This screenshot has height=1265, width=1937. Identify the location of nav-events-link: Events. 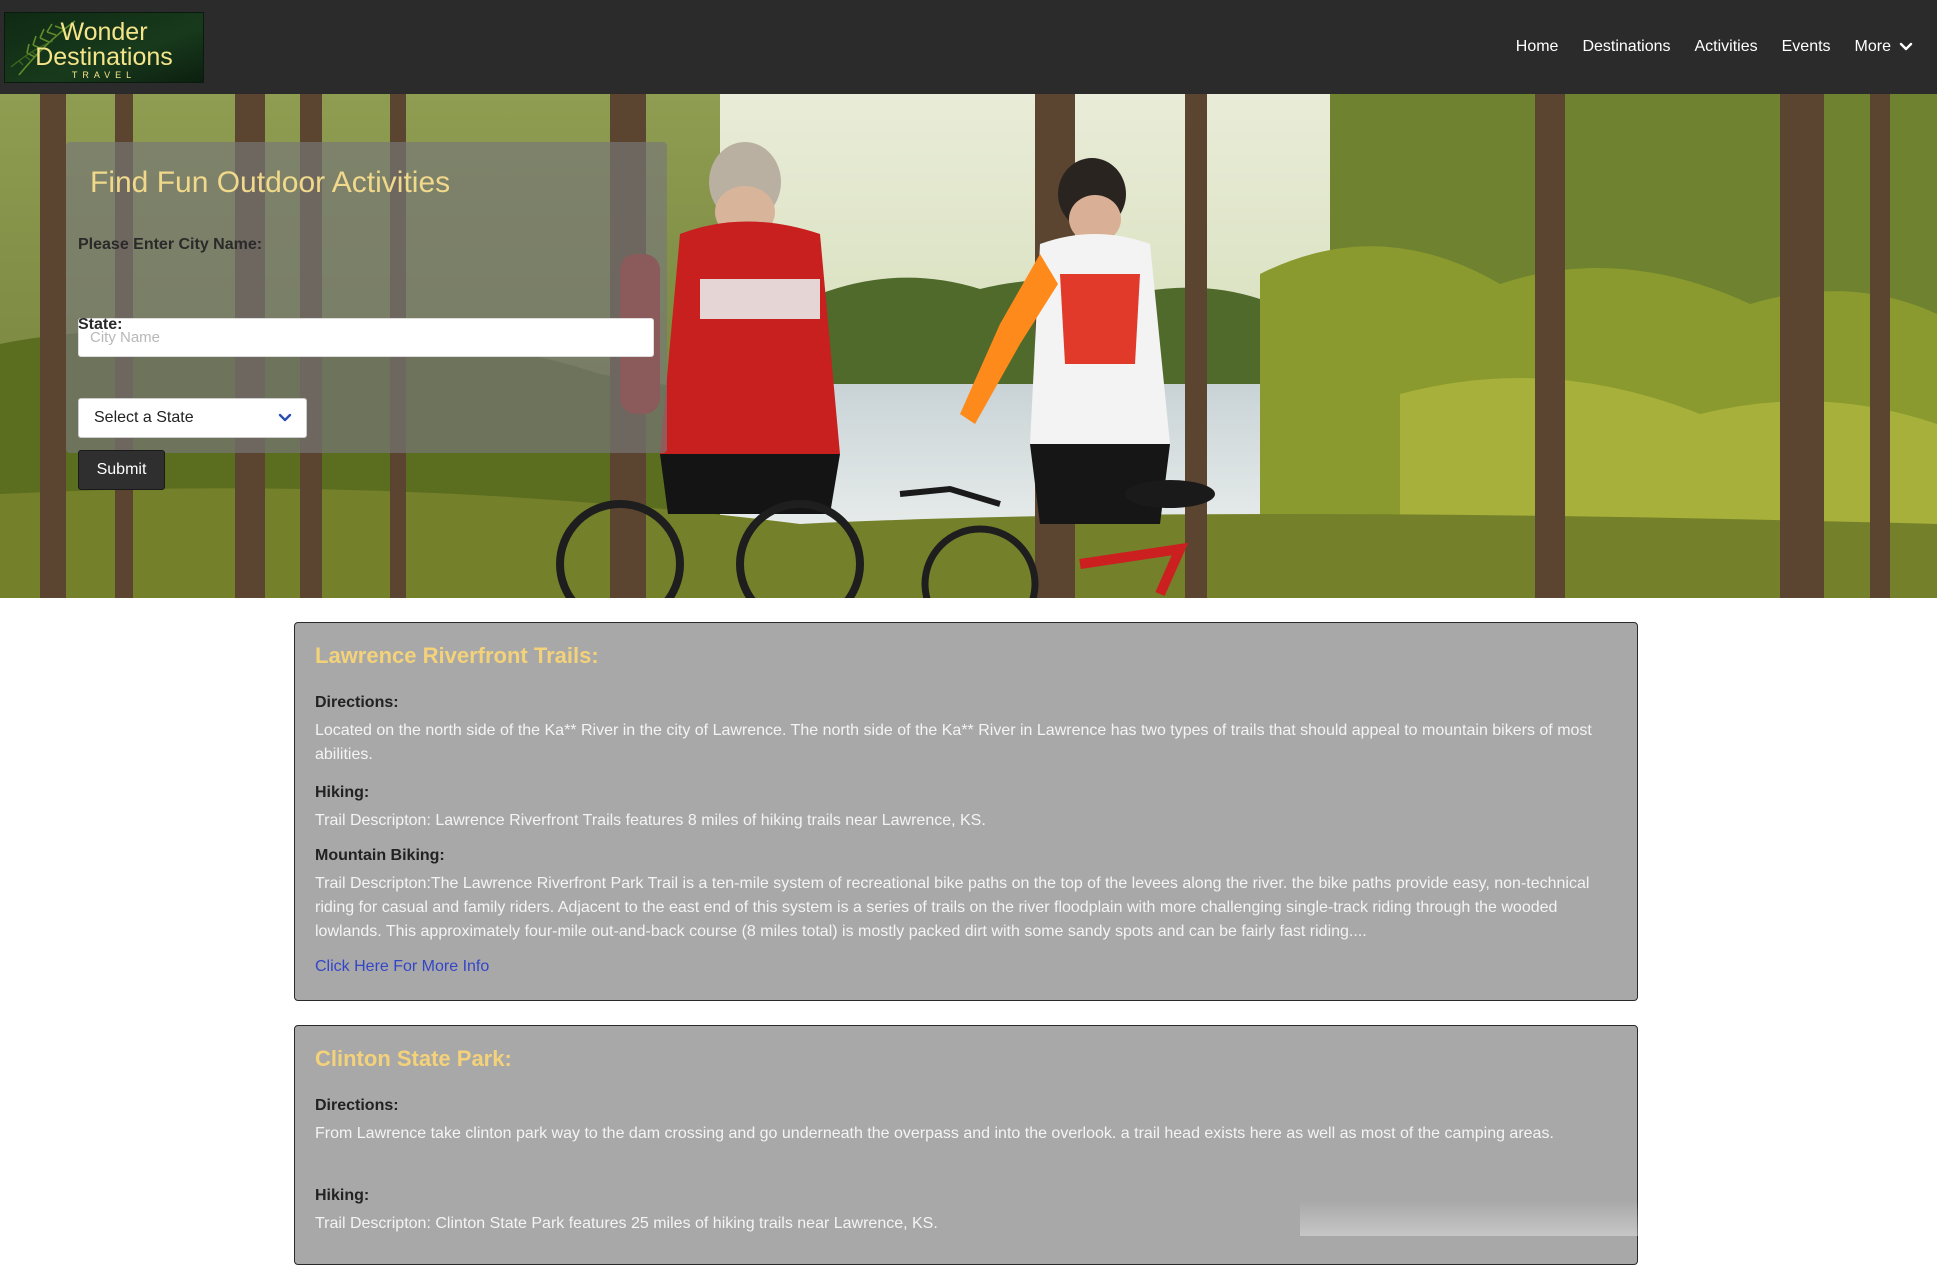
(1806, 47).